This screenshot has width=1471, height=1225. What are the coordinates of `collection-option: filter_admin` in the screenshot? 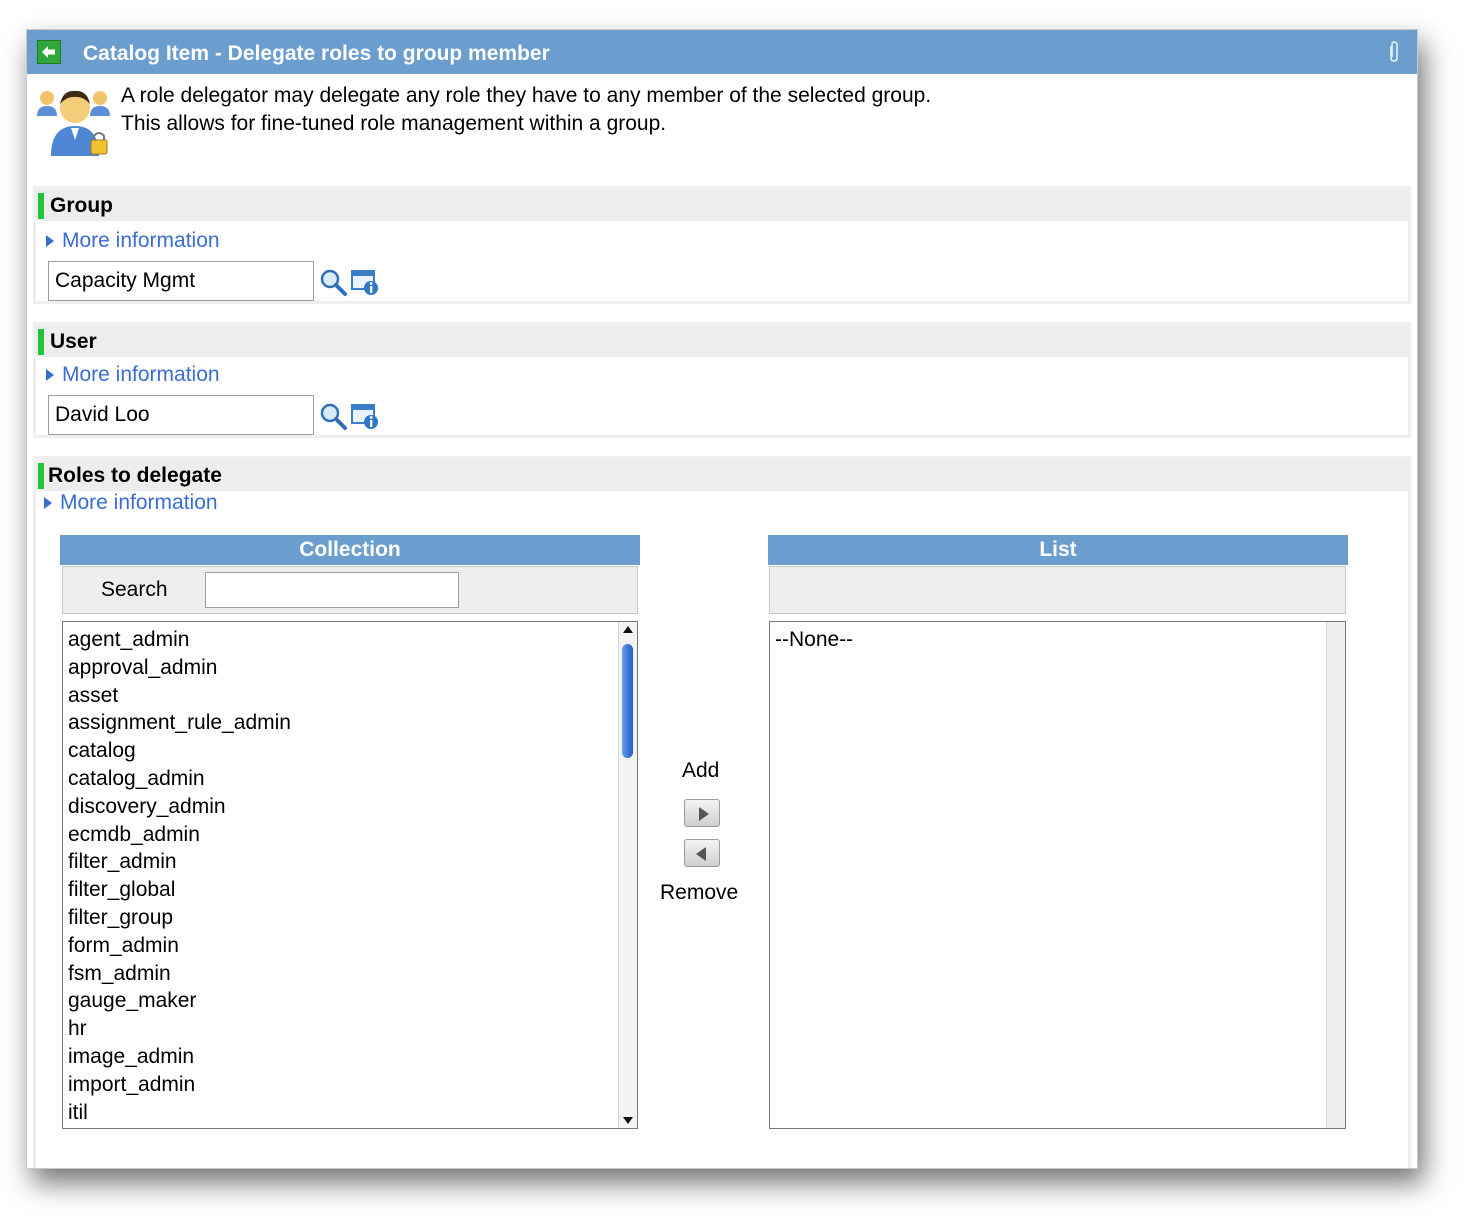 It's located at (122, 862).